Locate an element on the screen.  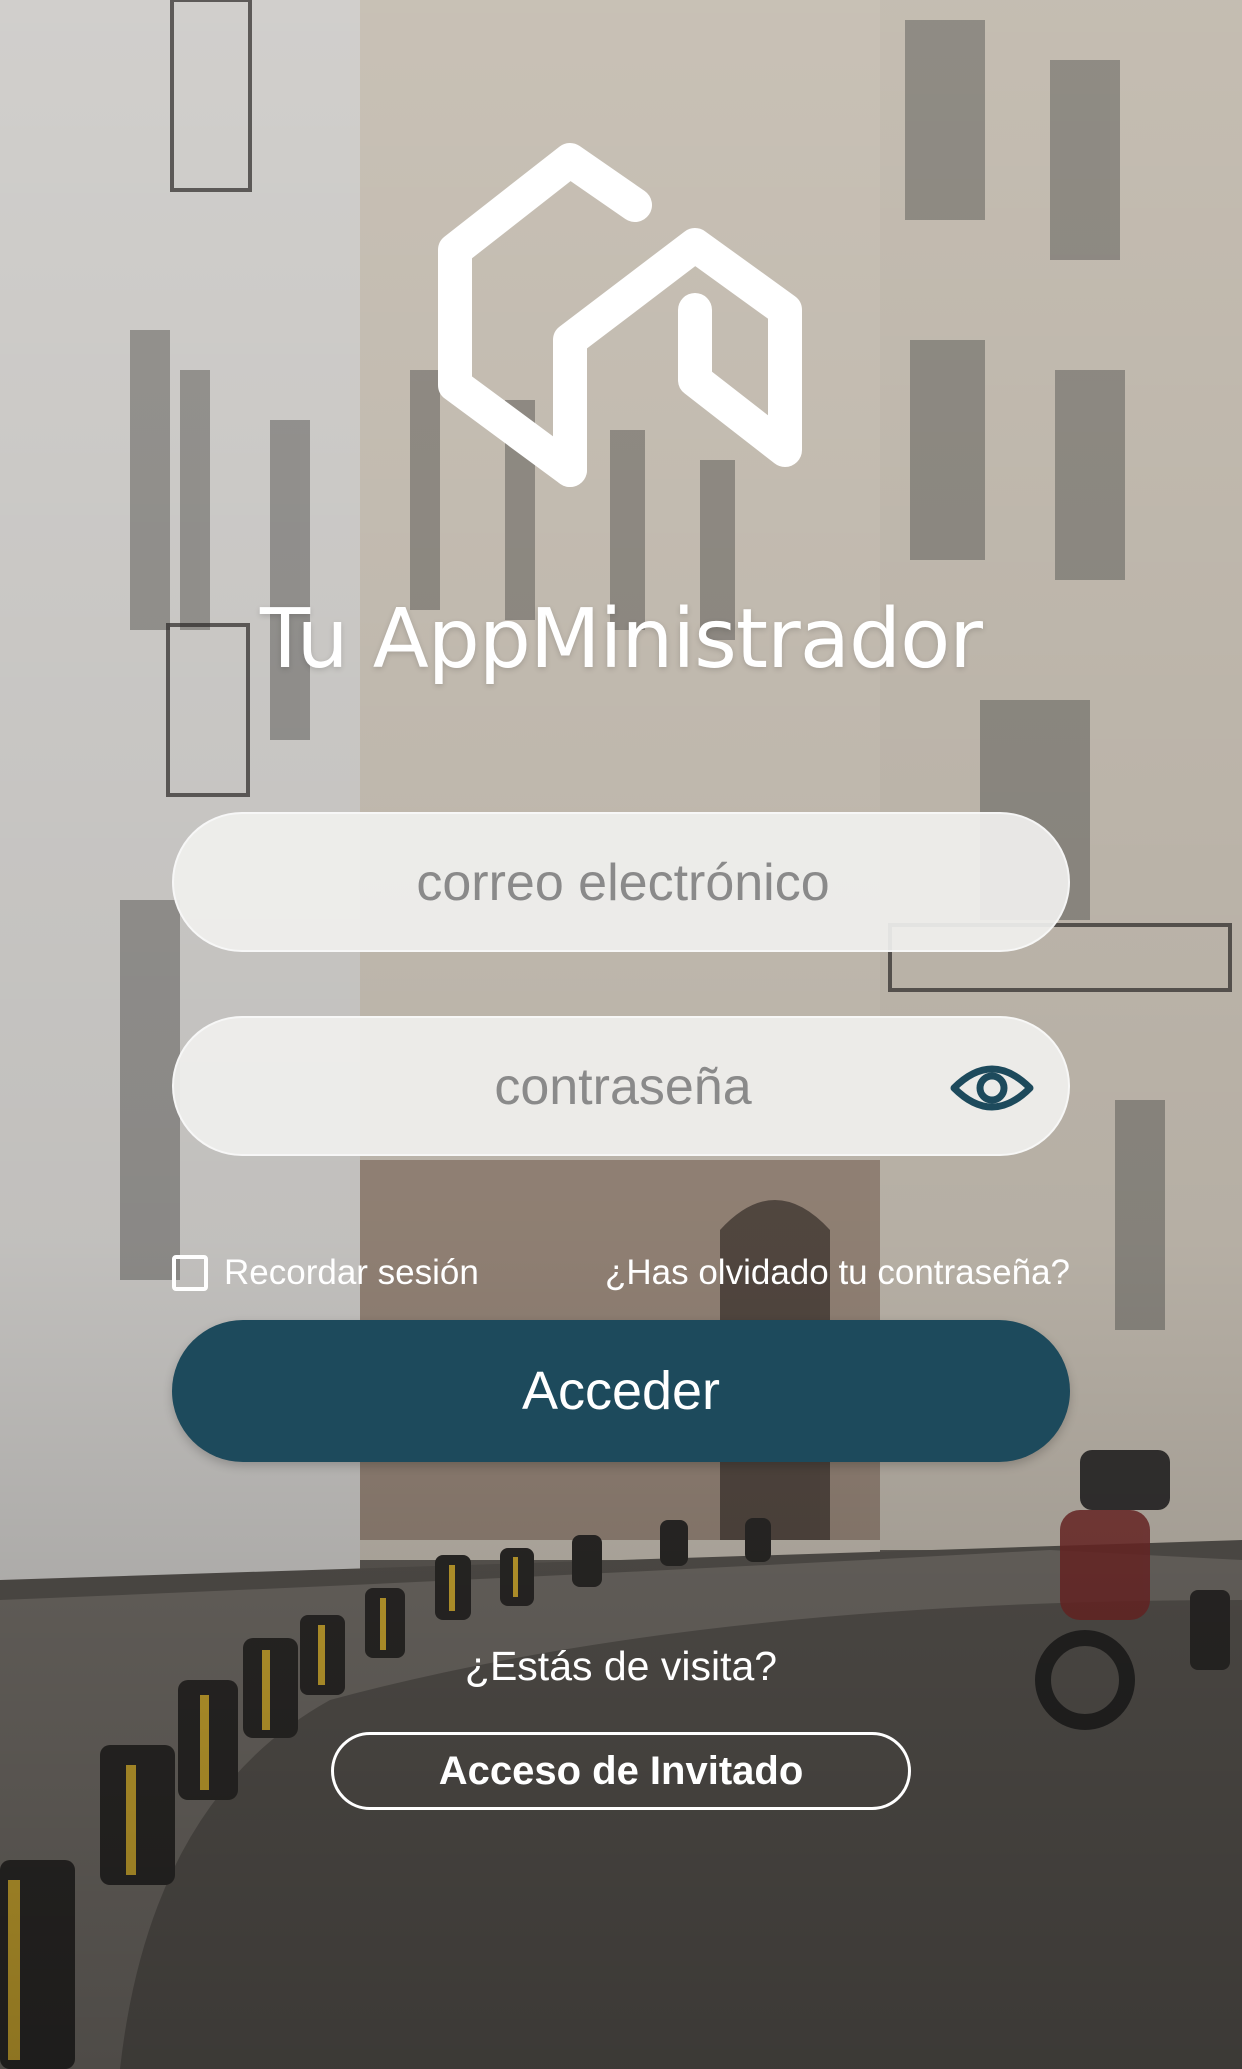
email-input is located at coordinates (623, 883).